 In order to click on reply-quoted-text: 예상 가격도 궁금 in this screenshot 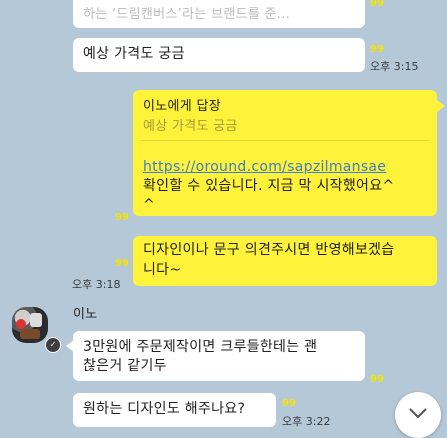, I will do `click(190, 126)`.